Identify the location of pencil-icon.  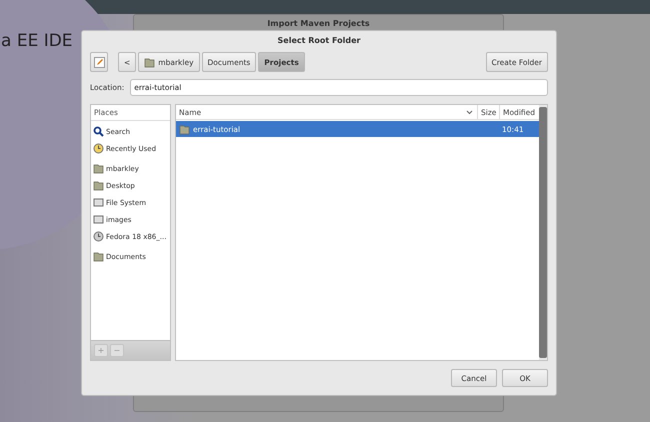
(99, 62).